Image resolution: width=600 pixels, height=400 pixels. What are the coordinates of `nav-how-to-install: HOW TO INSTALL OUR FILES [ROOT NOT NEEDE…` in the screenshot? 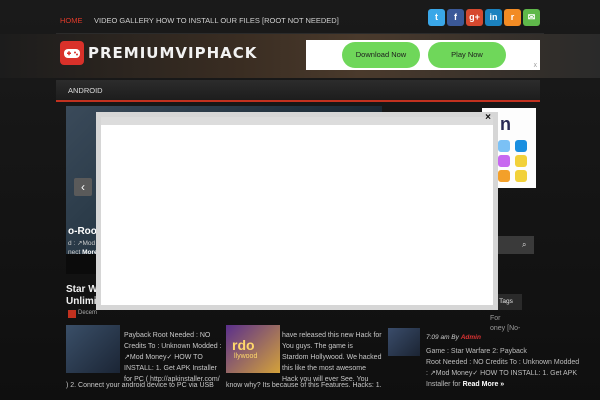 It's located at (247, 20).